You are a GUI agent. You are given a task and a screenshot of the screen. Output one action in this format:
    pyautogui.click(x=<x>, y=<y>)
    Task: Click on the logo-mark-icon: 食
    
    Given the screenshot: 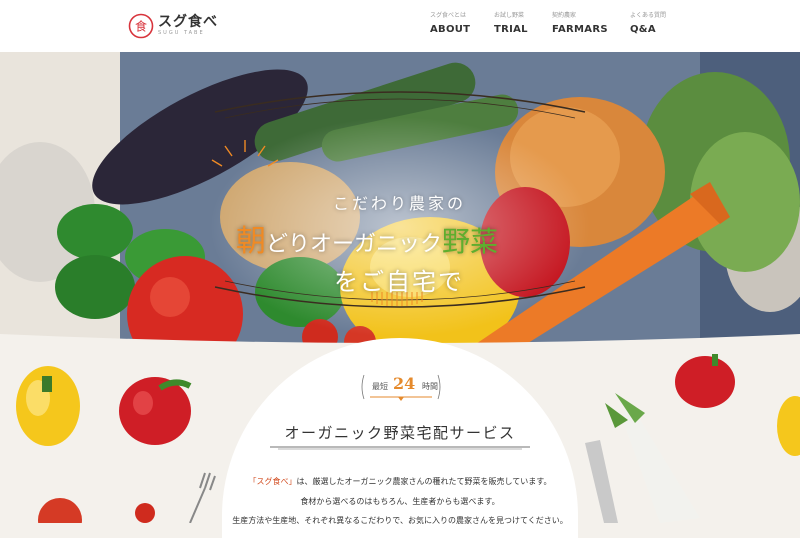 What is the action you would take?
    pyautogui.click(x=141, y=26)
    